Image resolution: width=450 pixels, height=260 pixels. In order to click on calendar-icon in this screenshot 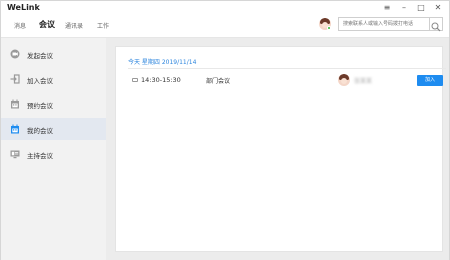, I will do `click(15, 104)`.